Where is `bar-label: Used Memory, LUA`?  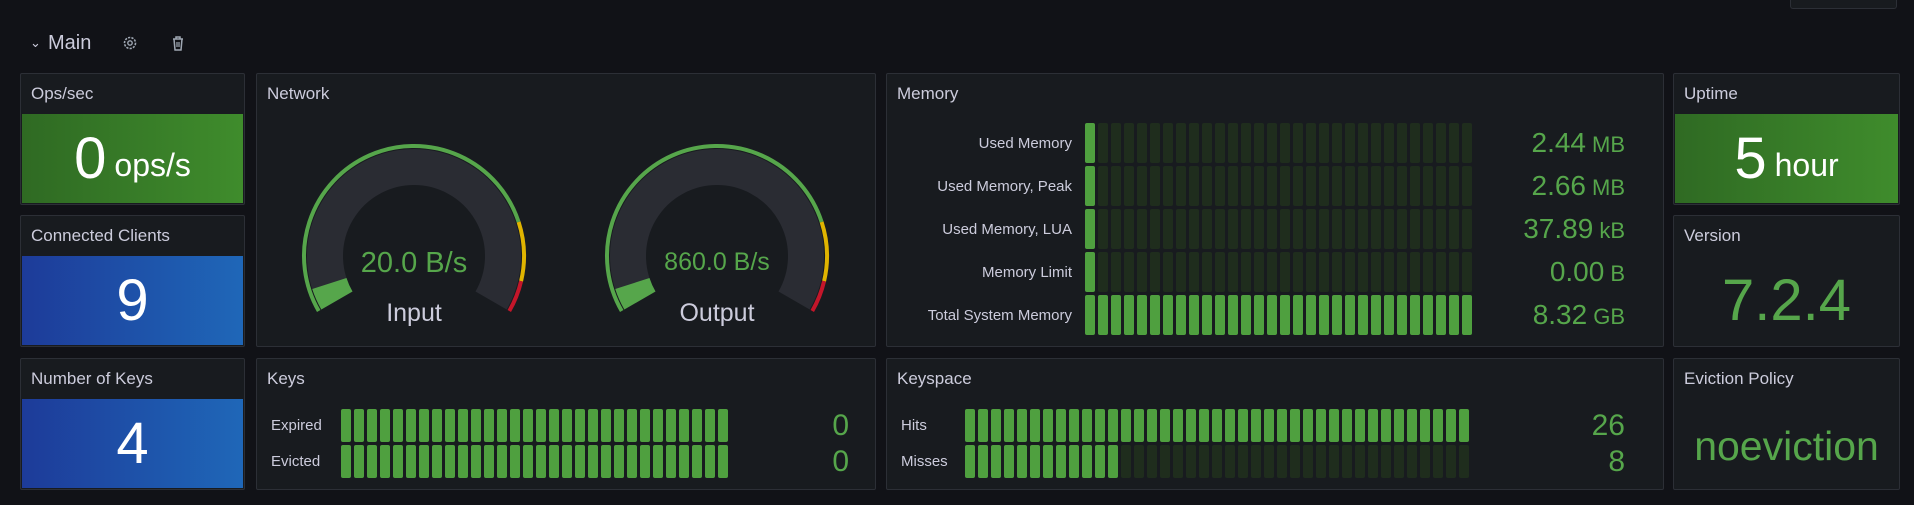 bar-label: Used Memory, LUA is located at coordinates (1007, 229).